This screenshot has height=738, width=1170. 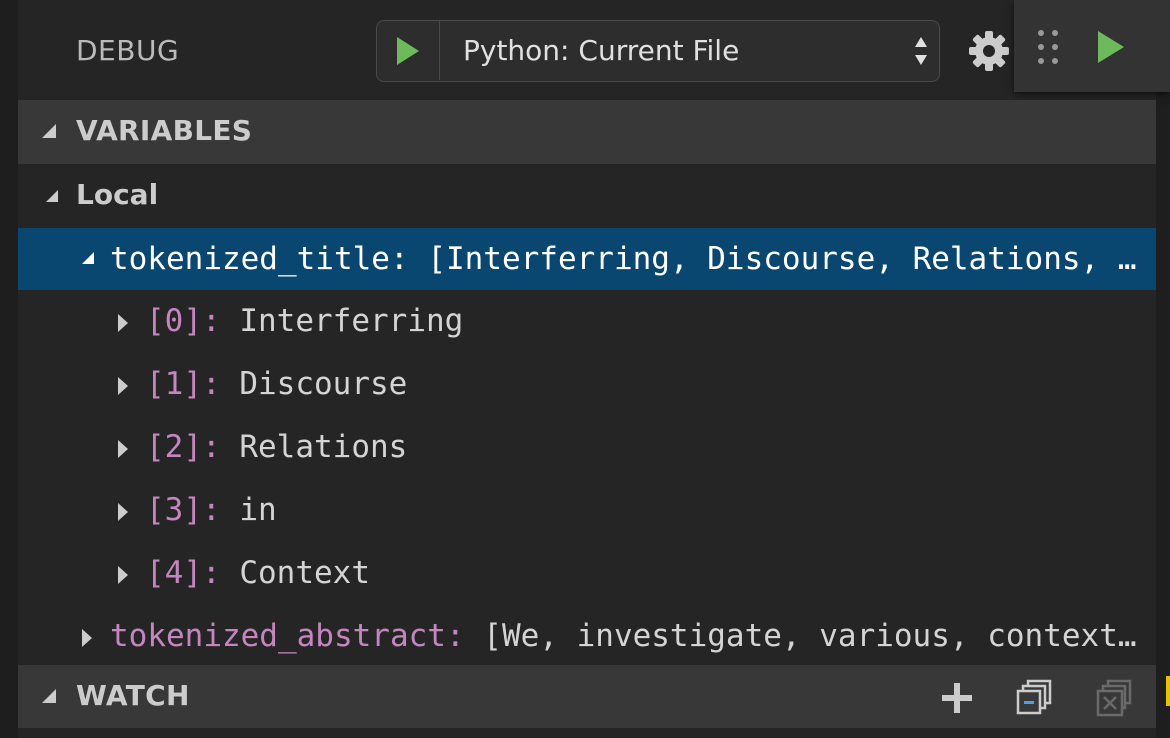 I want to click on remove-all-icon, so click(x=1114, y=699).